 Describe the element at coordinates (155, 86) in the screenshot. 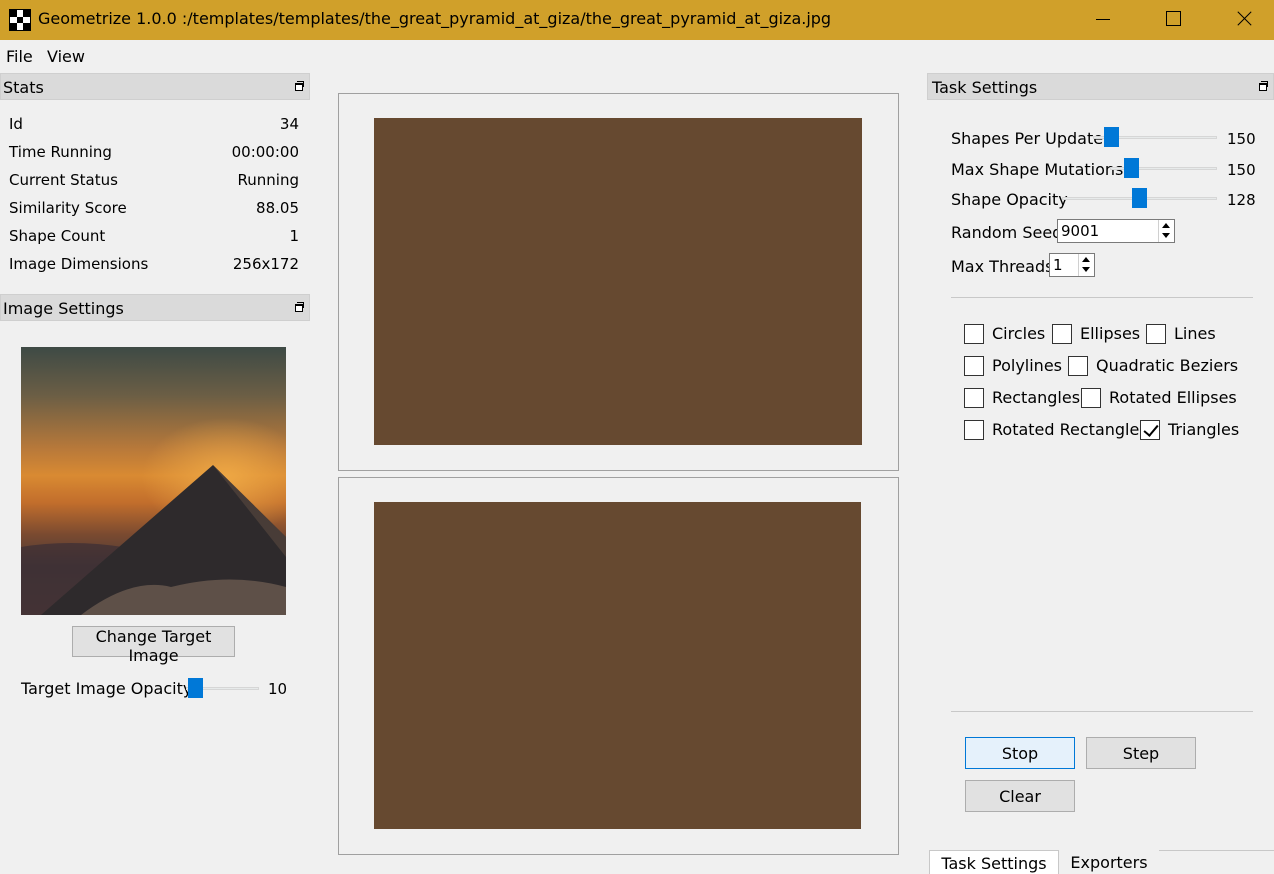

I see `stats-dock-title: Stats` at that location.